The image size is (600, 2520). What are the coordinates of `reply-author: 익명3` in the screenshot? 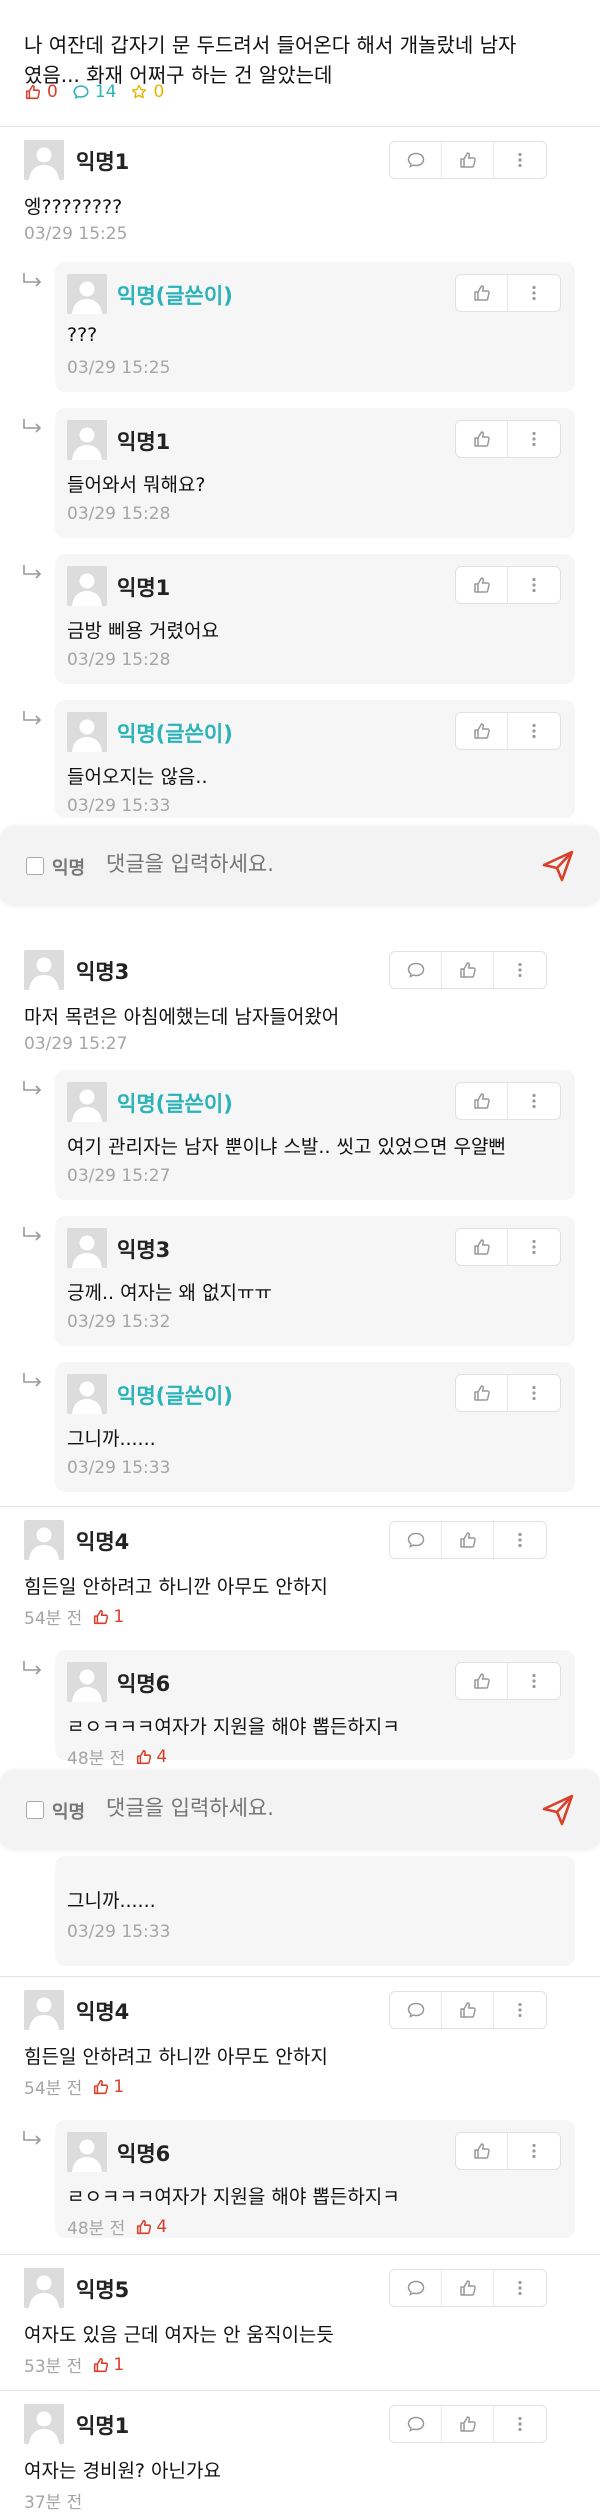 It's located at (144, 1250).